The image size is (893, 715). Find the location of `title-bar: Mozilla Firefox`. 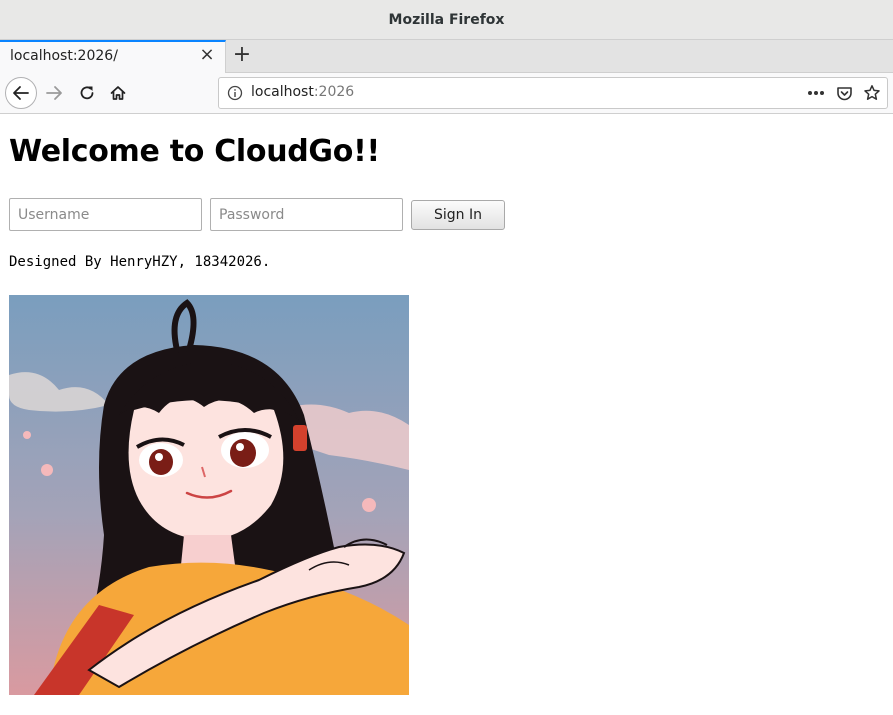

title-bar: Mozilla Firefox is located at coordinates (446, 20).